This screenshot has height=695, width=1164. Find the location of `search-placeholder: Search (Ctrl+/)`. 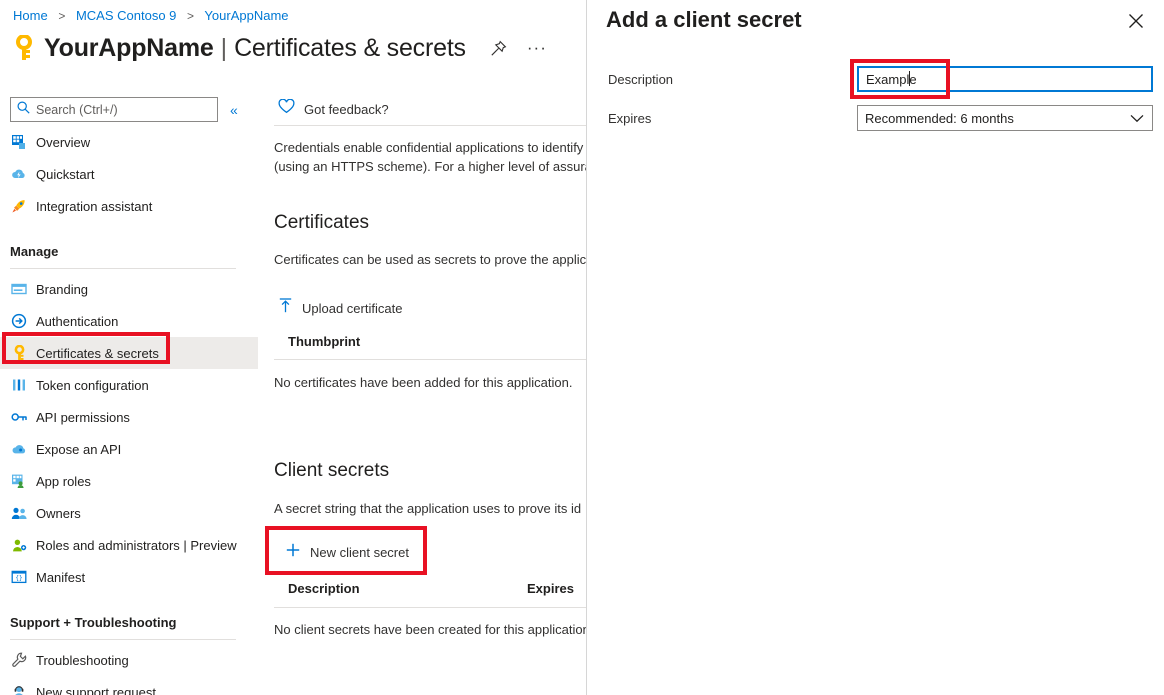

search-placeholder: Search (Ctrl+/) is located at coordinates (77, 109).